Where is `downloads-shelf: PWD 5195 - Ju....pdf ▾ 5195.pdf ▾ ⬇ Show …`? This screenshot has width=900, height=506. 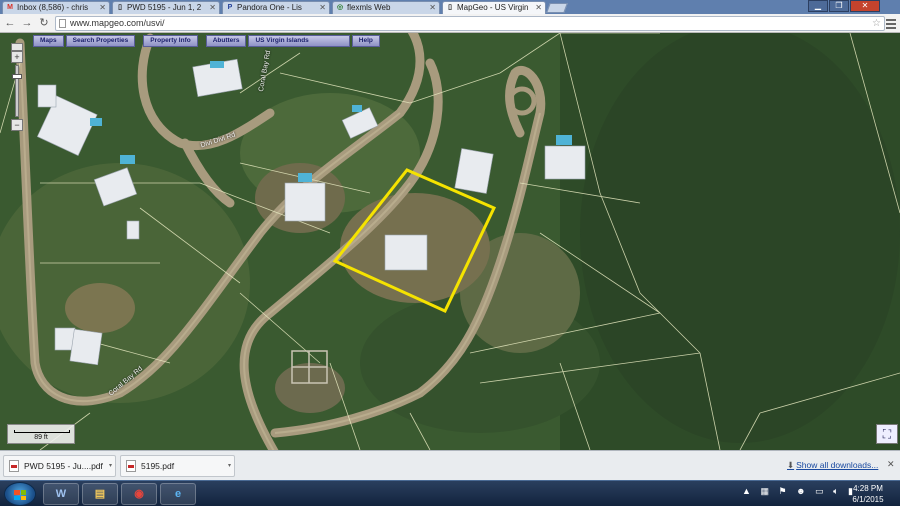
downloads-shelf: PWD 5195 - Ju....pdf ▾ 5195.pdf ▾ ⬇ Show … is located at coordinates (450, 465).